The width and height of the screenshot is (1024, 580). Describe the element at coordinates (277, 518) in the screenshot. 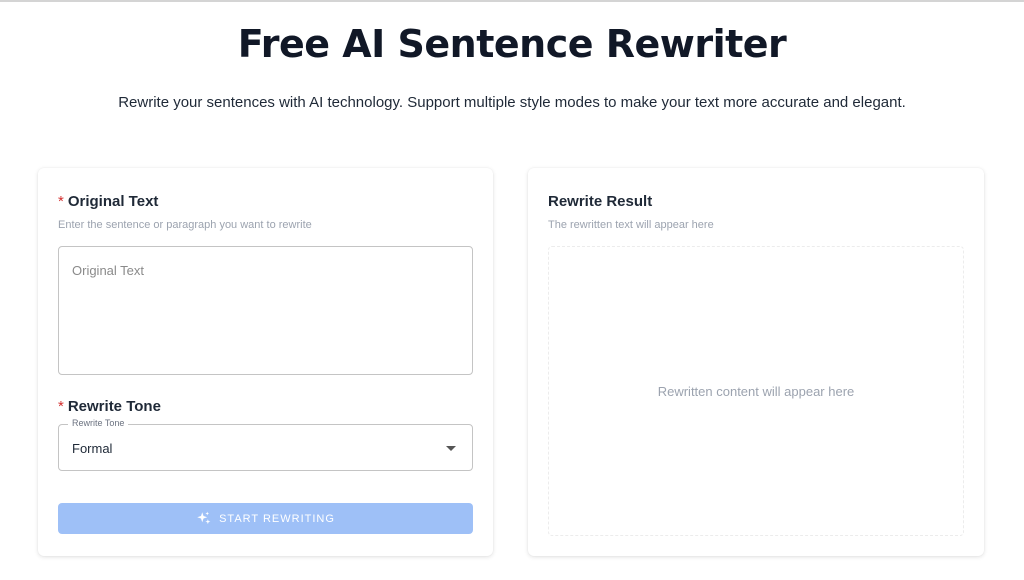

I see `start-rewriting-label: START REWRITING` at that location.